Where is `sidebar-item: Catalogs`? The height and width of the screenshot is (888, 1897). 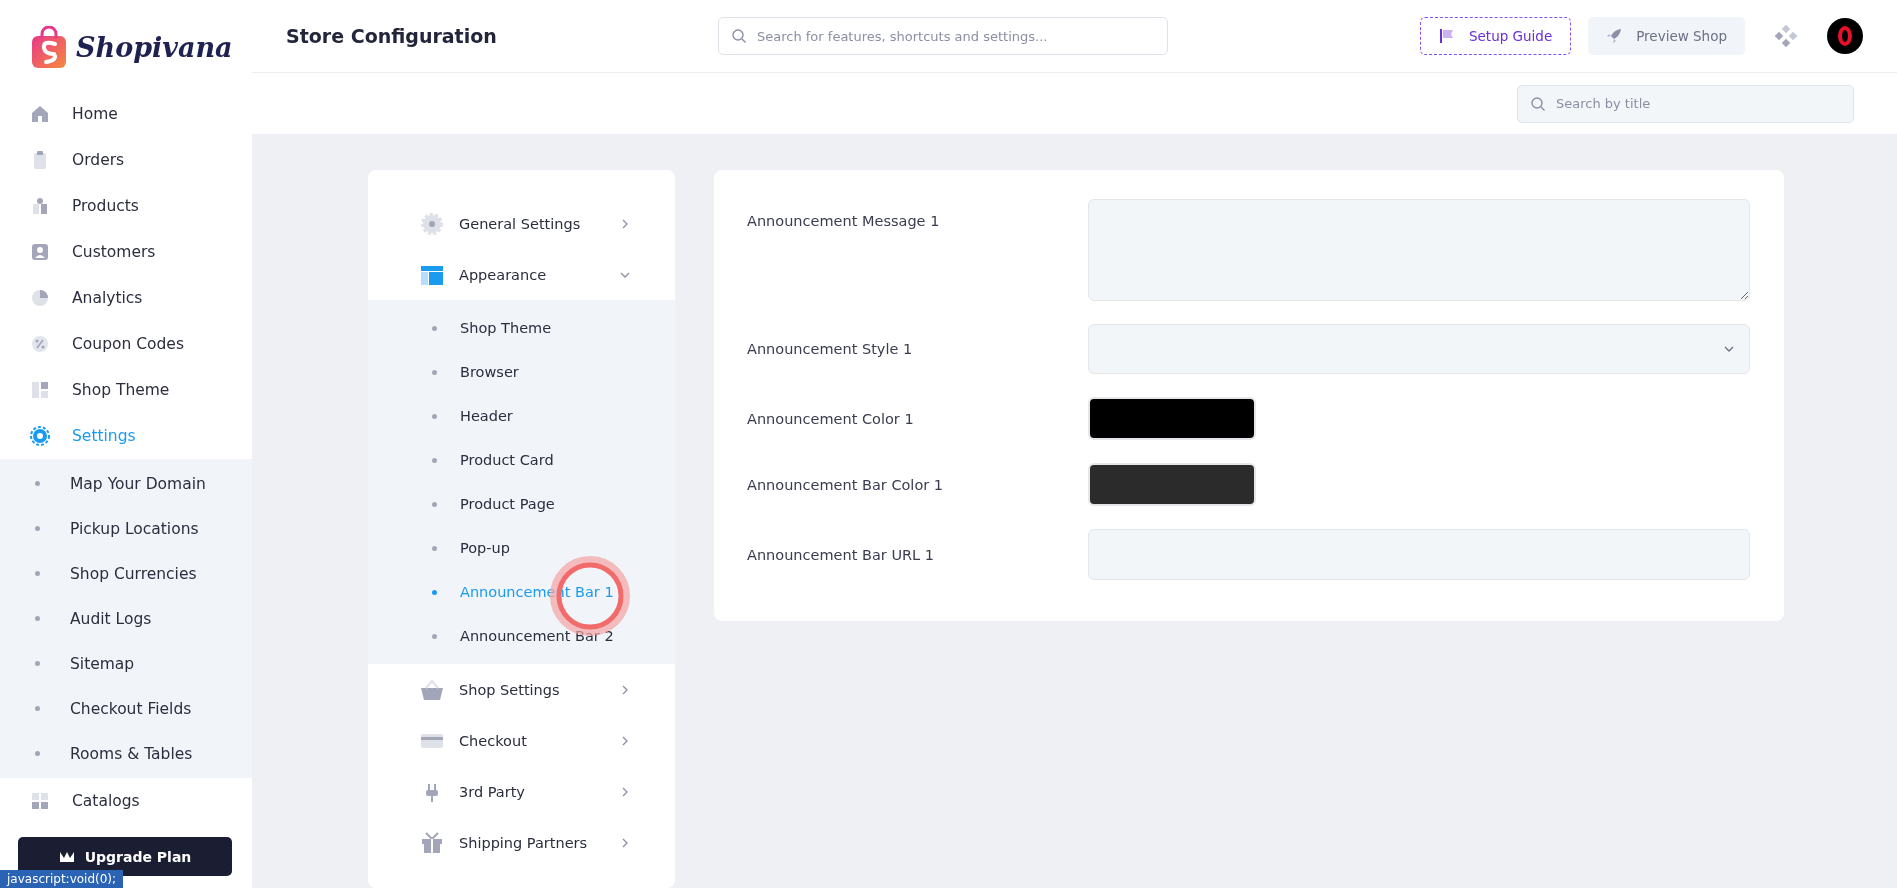
sidebar-item: Catalogs is located at coordinates (126, 801).